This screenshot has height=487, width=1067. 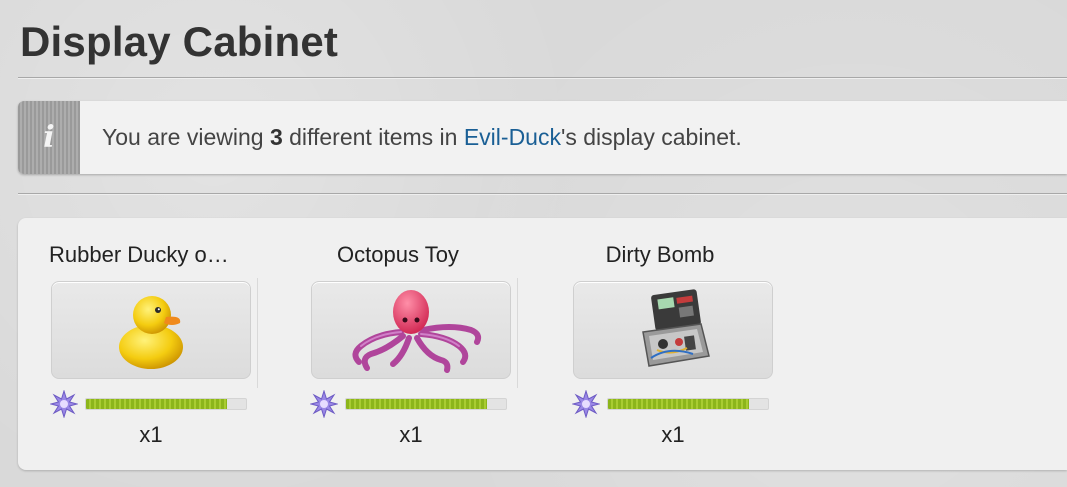 I want to click on dirty-bomb-image, so click(x=676, y=328).